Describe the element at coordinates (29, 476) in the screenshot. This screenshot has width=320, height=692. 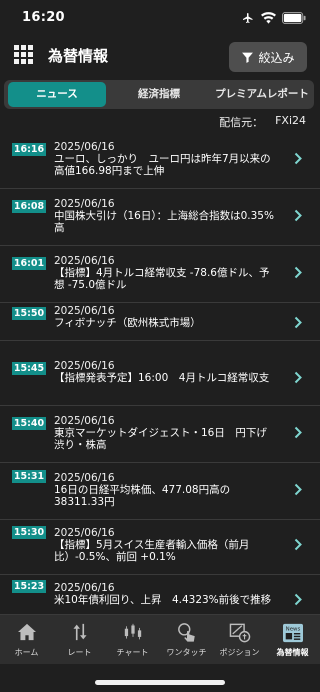
I see `news-time-badge: 15:31` at that location.